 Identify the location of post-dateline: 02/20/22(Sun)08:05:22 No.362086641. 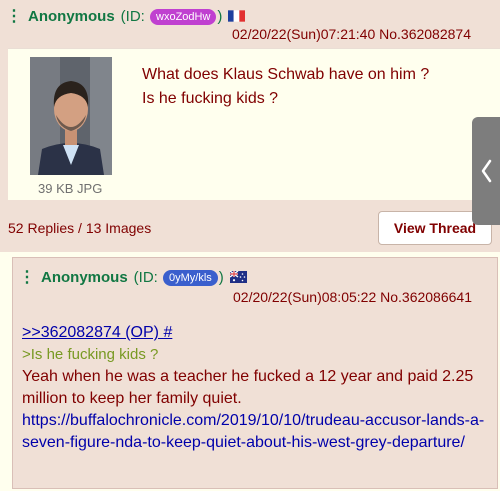
(352, 297).